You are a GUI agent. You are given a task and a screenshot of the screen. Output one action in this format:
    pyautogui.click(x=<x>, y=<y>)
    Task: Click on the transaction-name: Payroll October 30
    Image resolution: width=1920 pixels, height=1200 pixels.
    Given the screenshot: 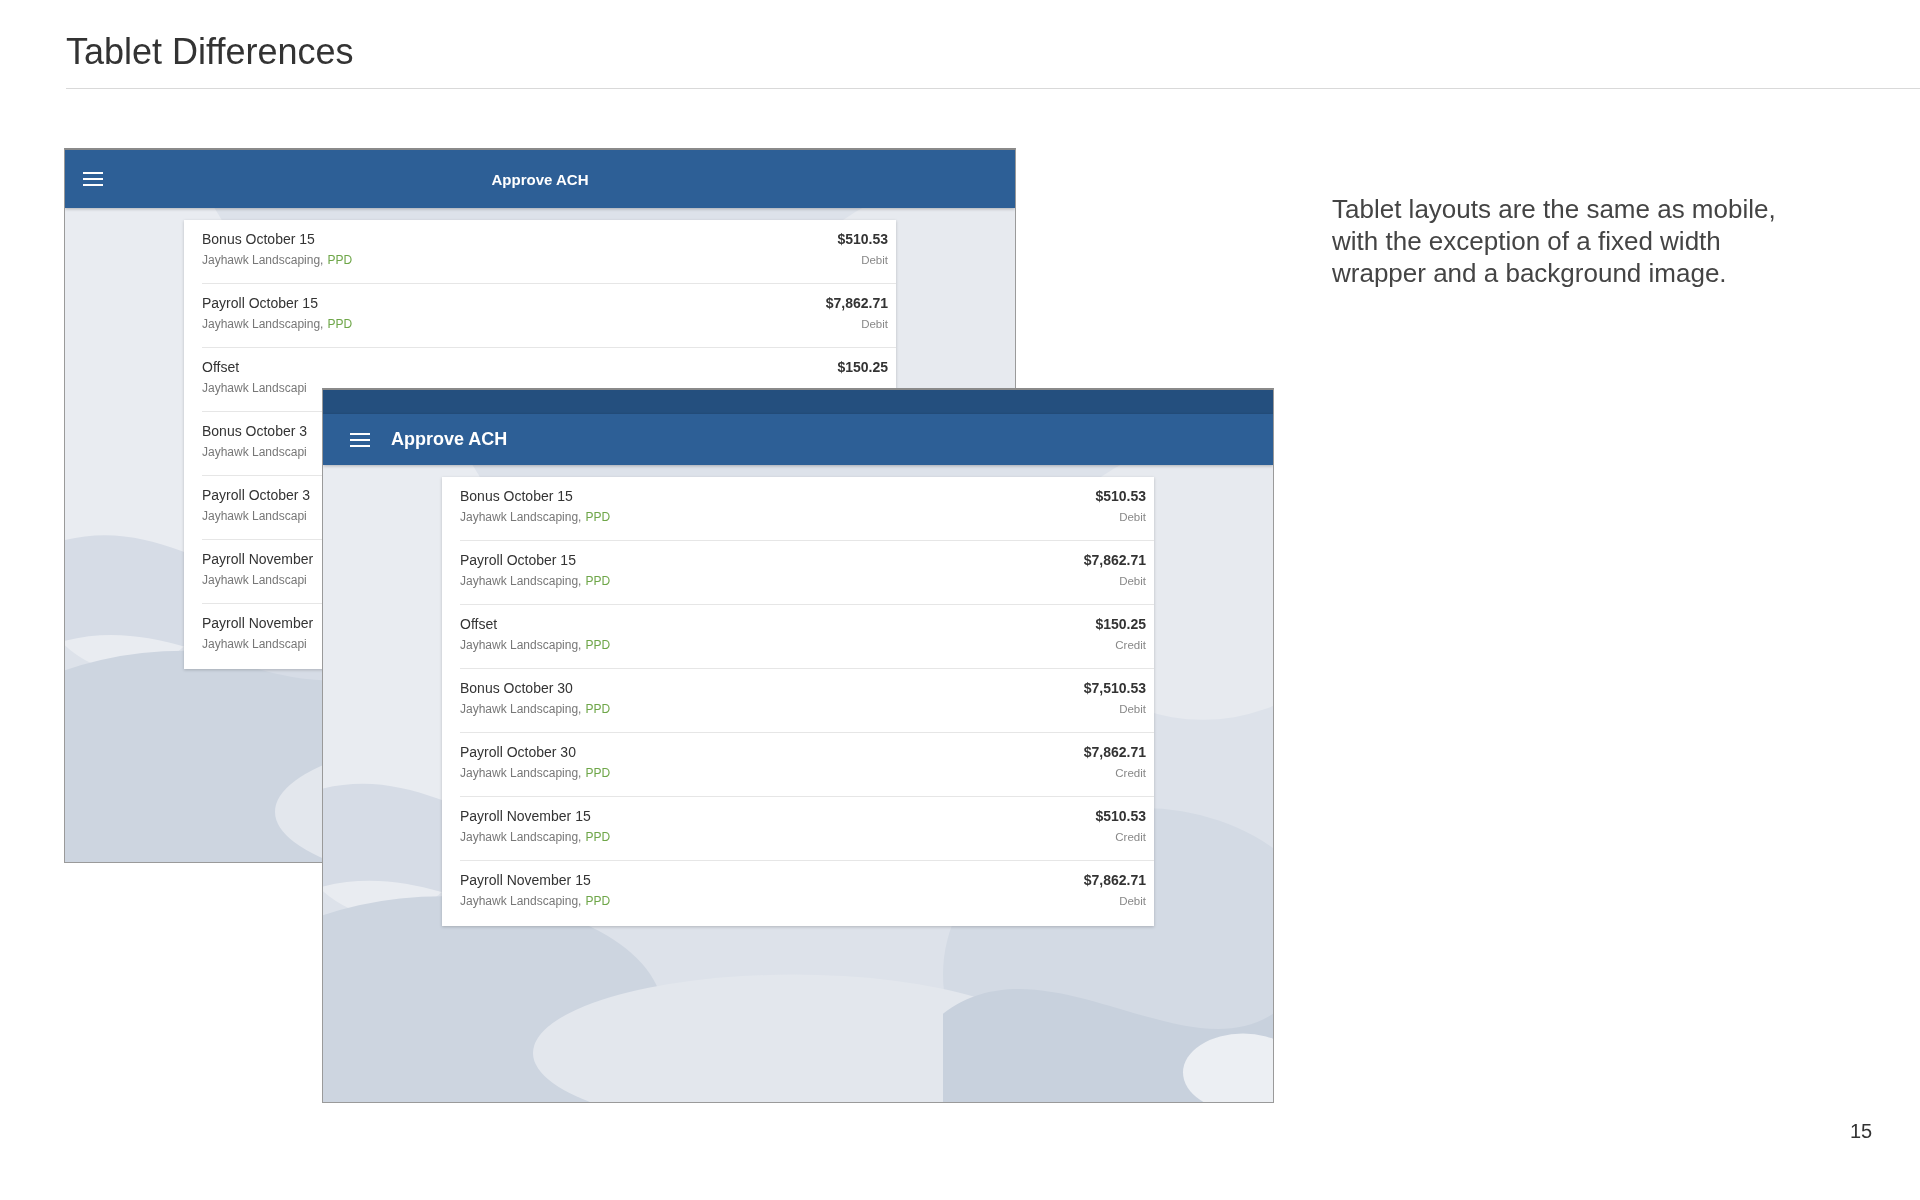 What is the action you would take?
    pyautogui.click(x=518, y=752)
    